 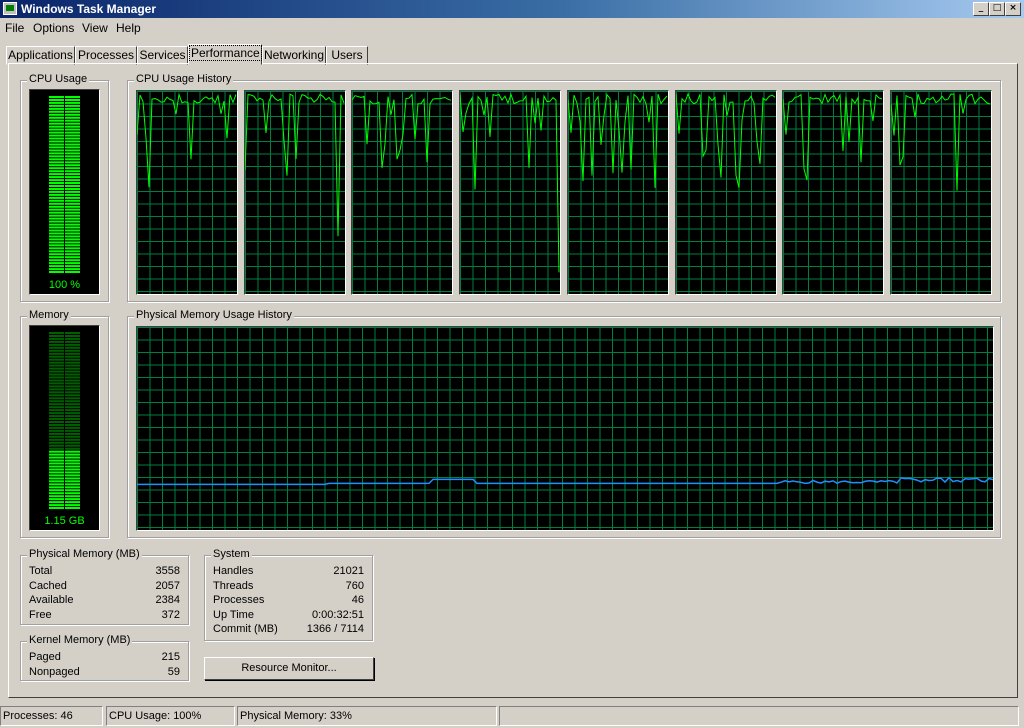 What do you see at coordinates (1013, 9) in the screenshot?
I see `close-button: ×` at bounding box center [1013, 9].